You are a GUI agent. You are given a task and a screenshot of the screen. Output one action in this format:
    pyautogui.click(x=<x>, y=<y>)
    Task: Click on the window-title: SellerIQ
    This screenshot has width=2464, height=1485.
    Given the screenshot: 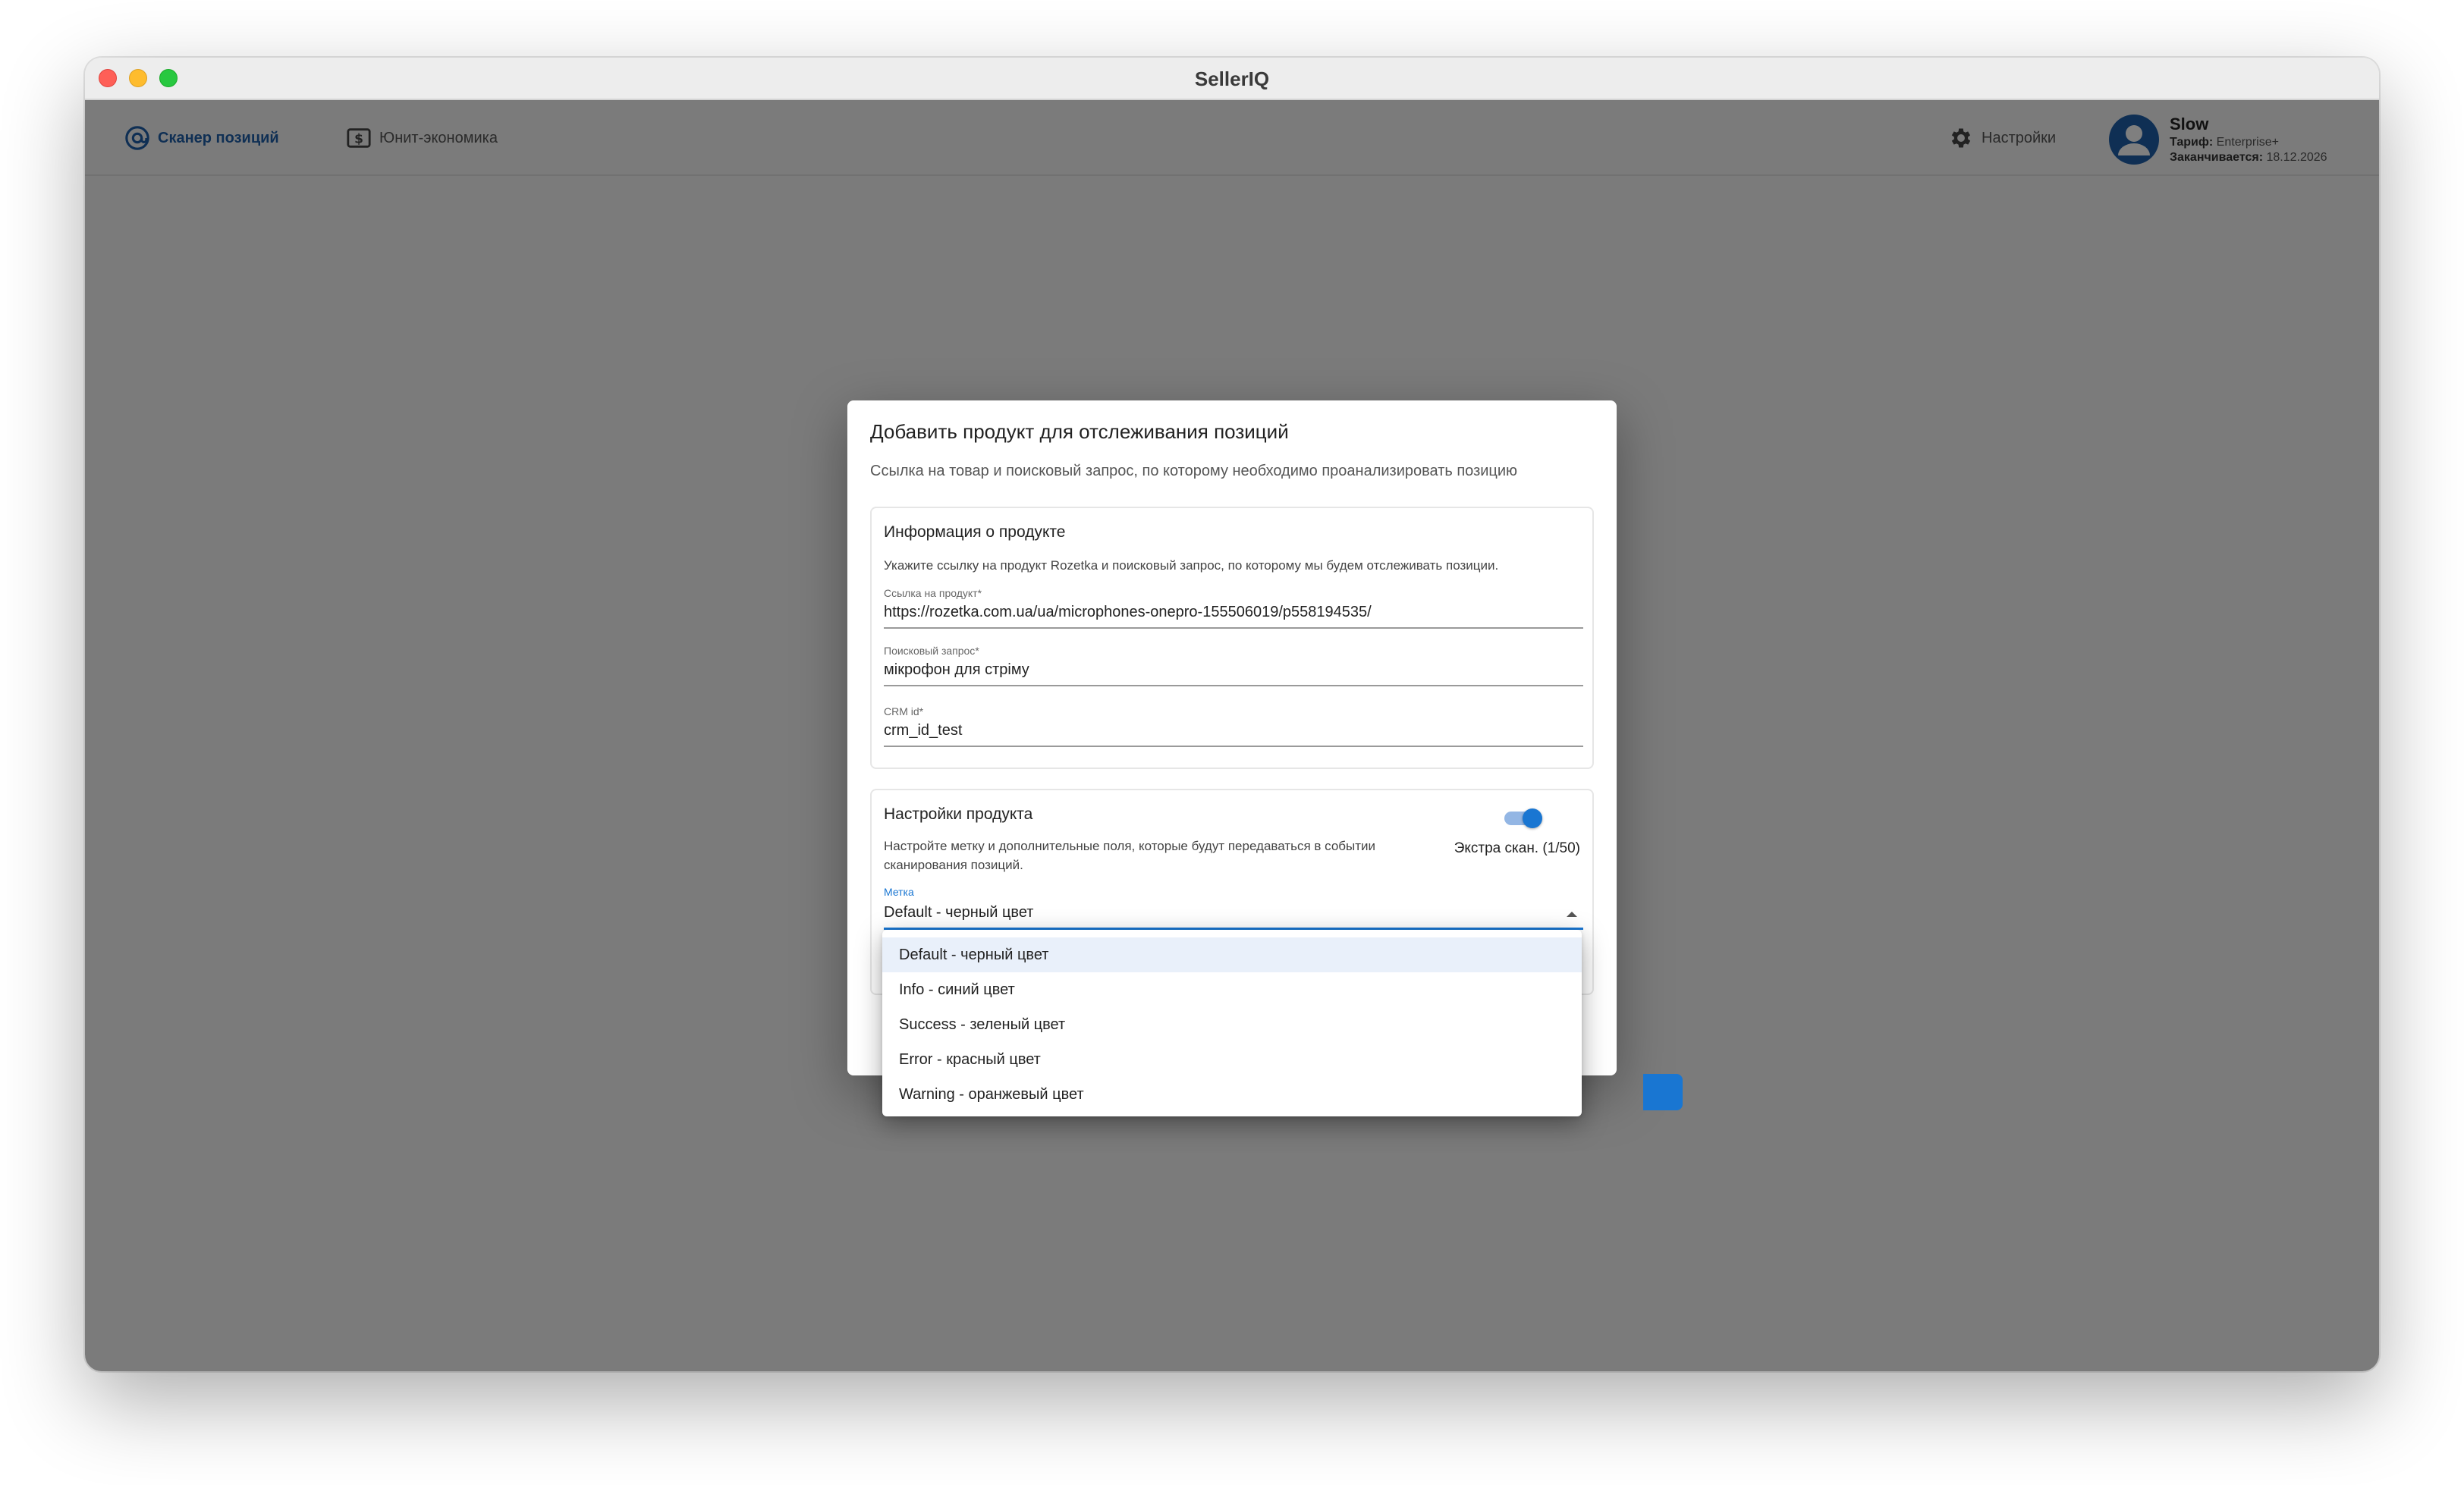 What is the action you would take?
    pyautogui.click(x=1232, y=79)
    